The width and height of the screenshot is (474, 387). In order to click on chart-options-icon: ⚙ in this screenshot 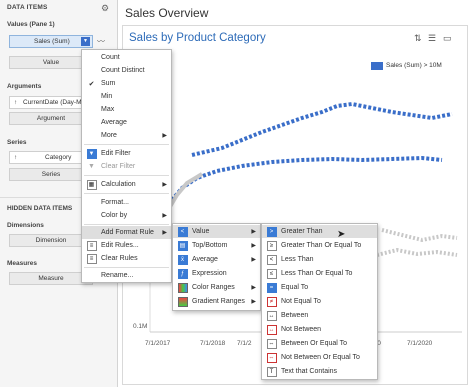, I will do `click(105, 8)`.